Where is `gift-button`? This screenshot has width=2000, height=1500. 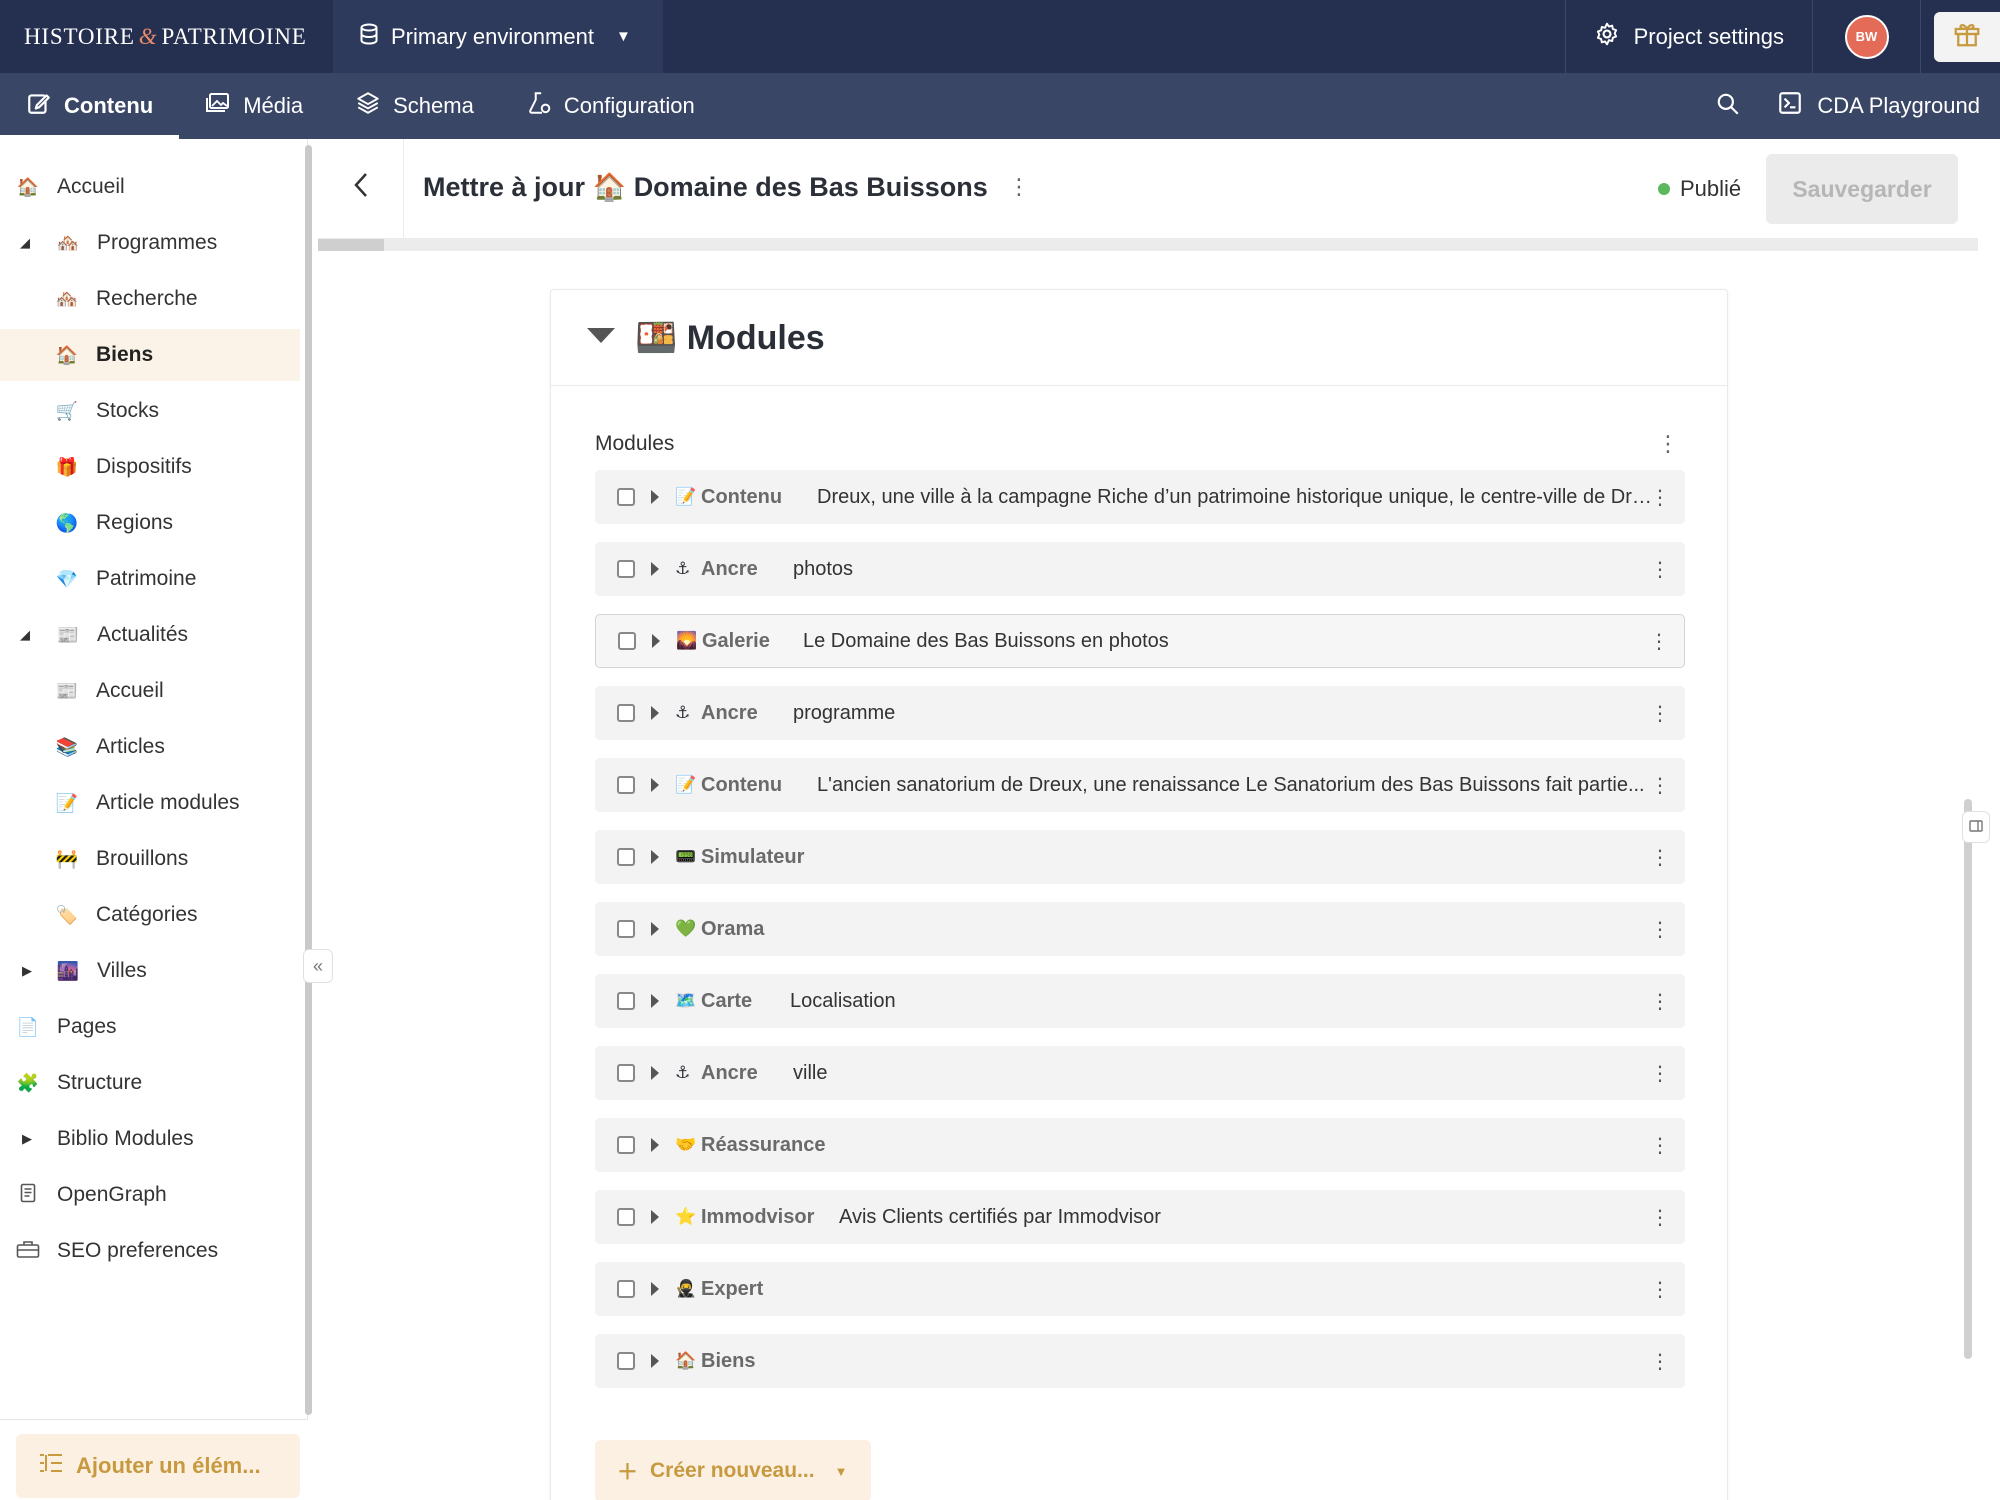
gift-button is located at coordinates (1967, 36).